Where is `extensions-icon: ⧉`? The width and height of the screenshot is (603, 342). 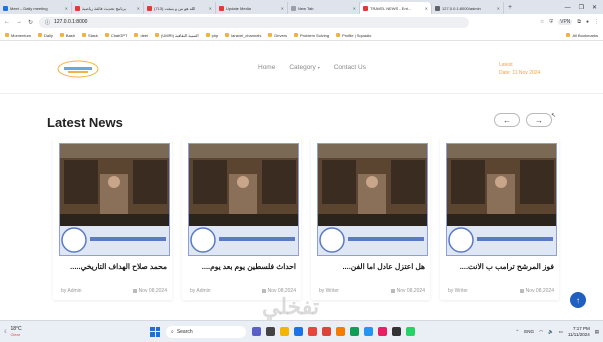
extensions-icon: ⧉ is located at coordinates (579, 22).